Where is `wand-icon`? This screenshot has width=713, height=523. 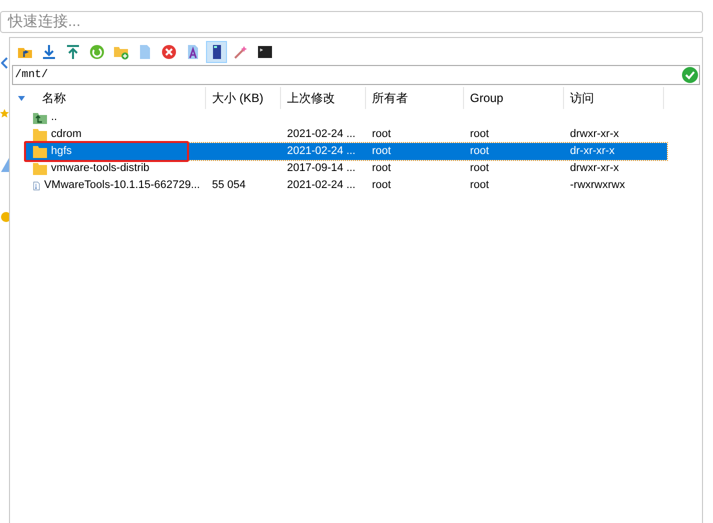 wand-icon is located at coordinates (240, 52).